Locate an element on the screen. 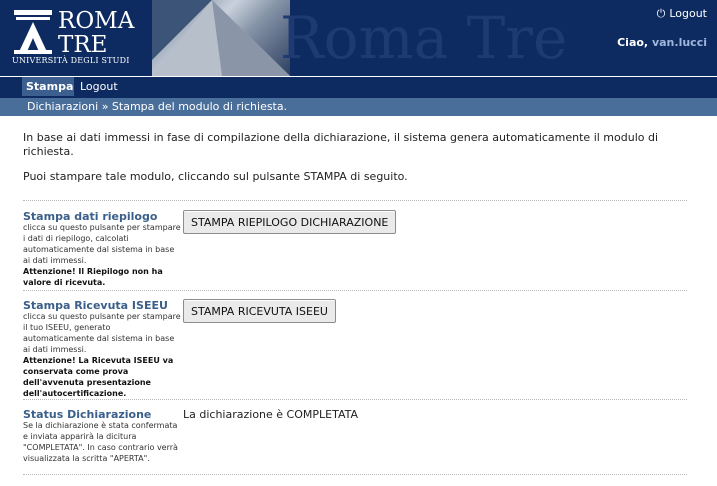 The width and height of the screenshot is (717, 486). header-logout-label: Logout is located at coordinates (688, 13).